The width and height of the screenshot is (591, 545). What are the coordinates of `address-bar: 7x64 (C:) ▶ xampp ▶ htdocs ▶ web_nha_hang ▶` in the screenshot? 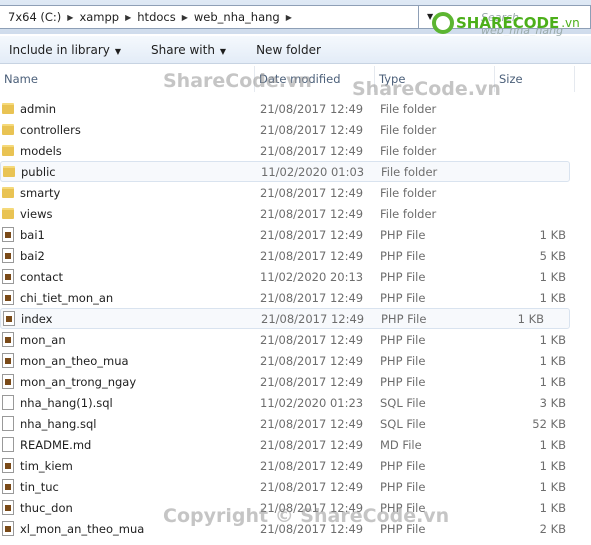 It's located at (220, 17).